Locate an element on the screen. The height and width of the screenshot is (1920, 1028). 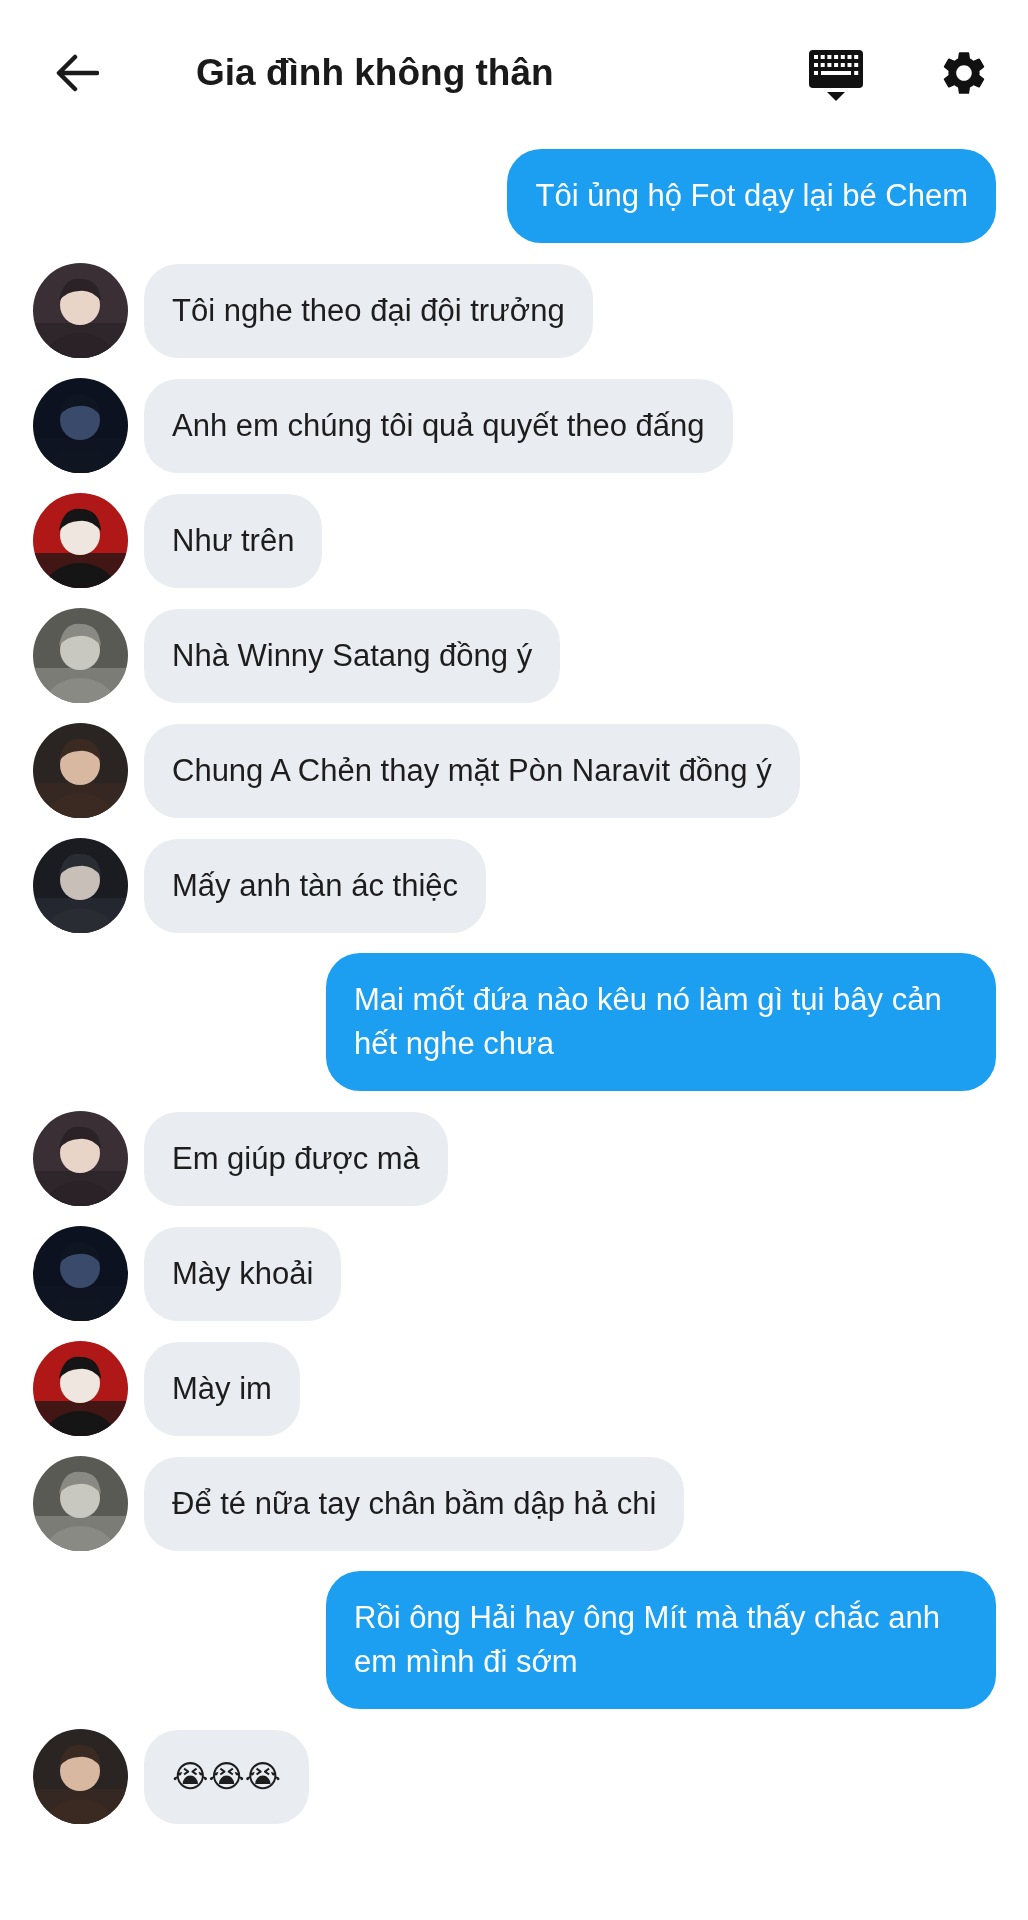
sent-message: Mai mốt đứa nào kêu nó làm gì tụi bây cản hết nghe chưa is located at coordinates (661, 1022).